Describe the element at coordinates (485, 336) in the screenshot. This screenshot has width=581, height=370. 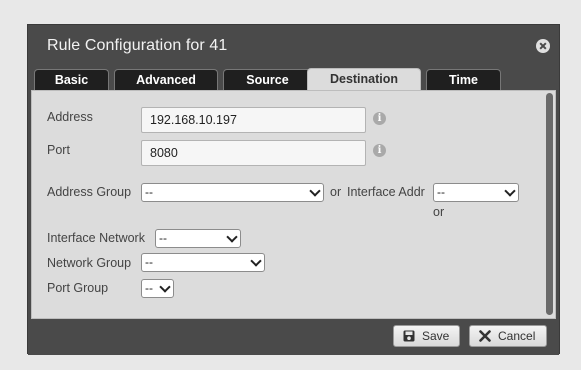
I see `x-icon` at that location.